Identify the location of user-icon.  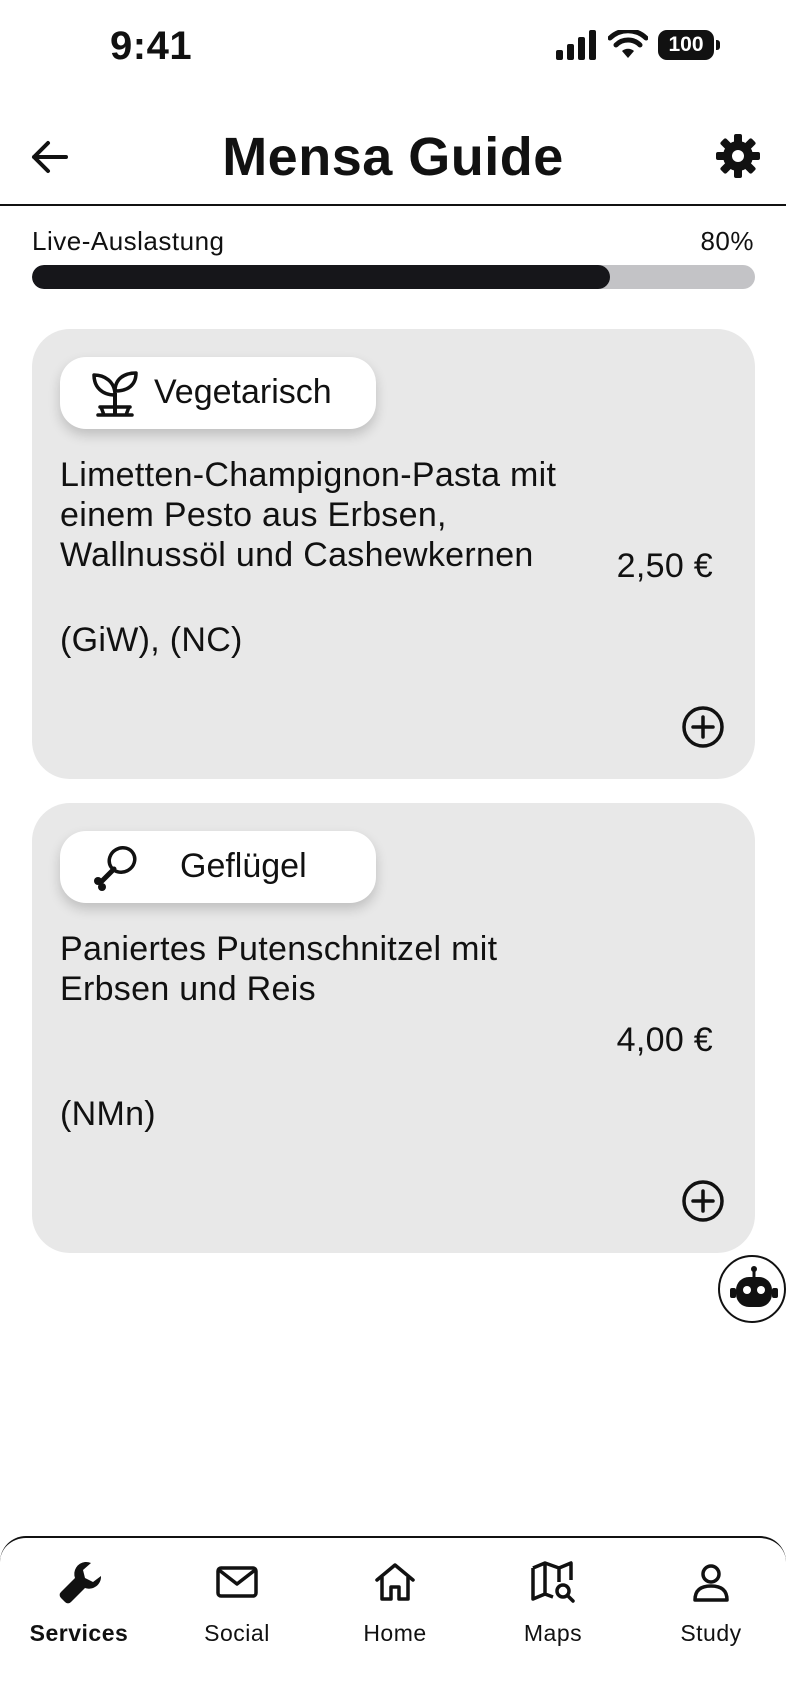
(711, 1583).